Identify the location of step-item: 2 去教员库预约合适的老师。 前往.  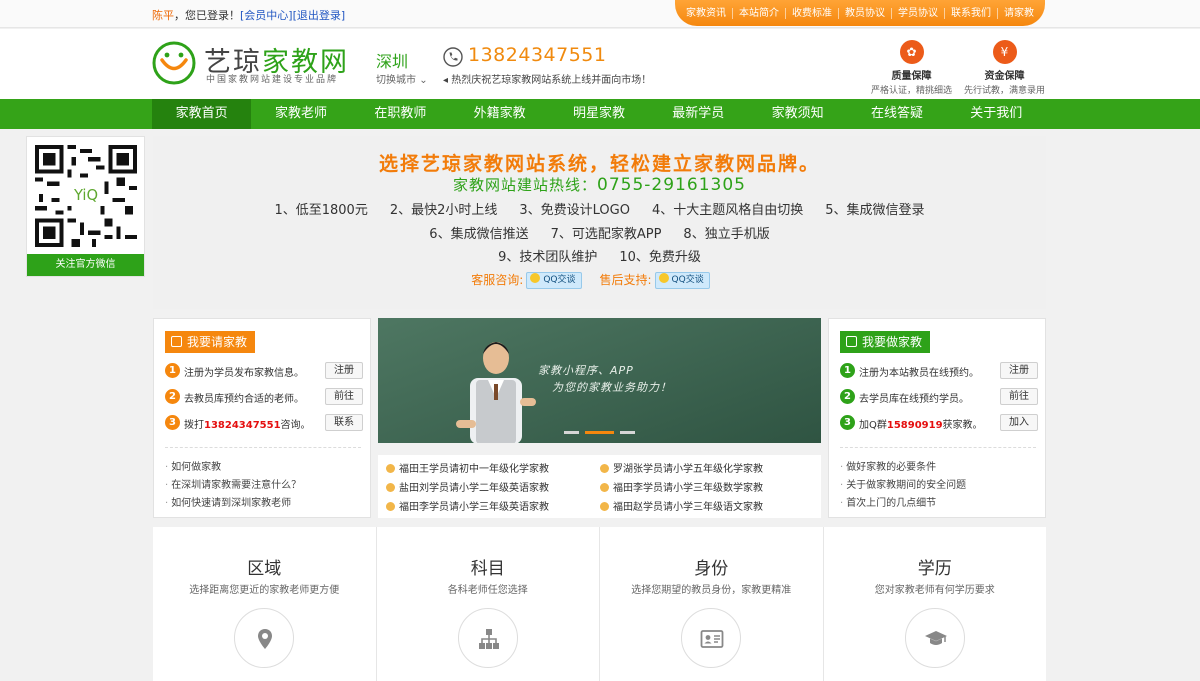
(264, 397).